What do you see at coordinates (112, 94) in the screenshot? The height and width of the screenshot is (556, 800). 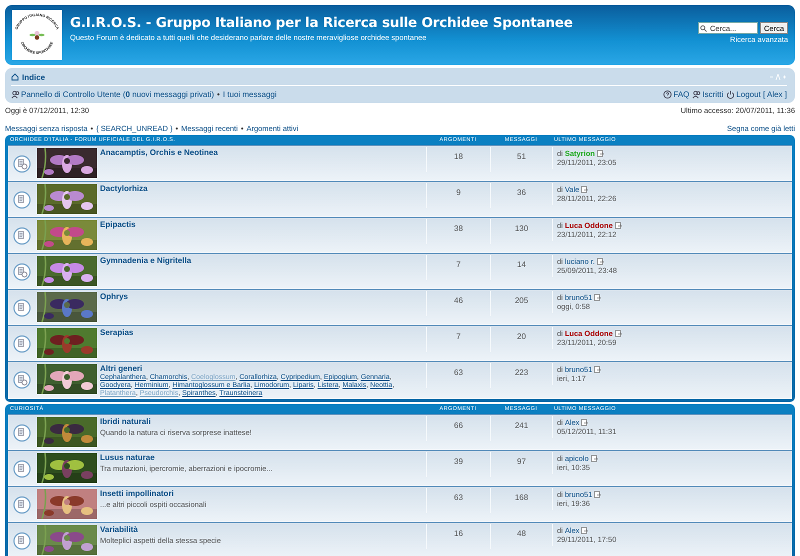 I see `user-panel-link: Pannello di Controllo Utente (0 nuovi messaggi privati)` at bounding box center [112, 94].